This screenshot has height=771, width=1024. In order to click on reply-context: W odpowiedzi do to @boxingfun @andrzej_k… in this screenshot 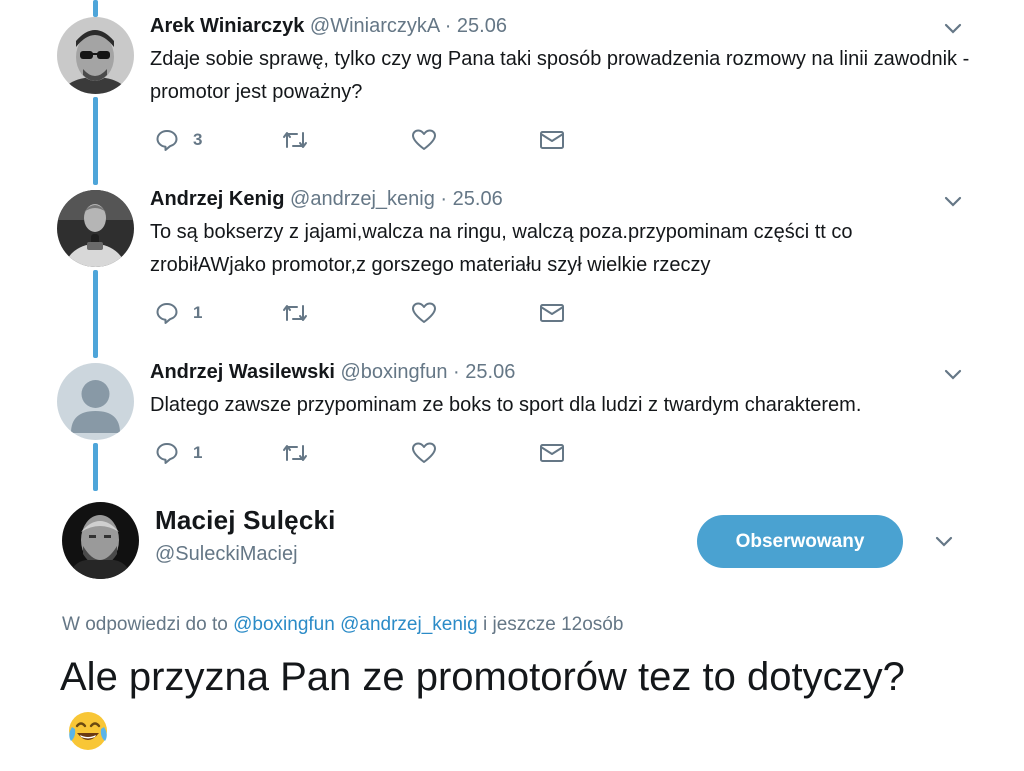, I will do `click(342, 625)`.